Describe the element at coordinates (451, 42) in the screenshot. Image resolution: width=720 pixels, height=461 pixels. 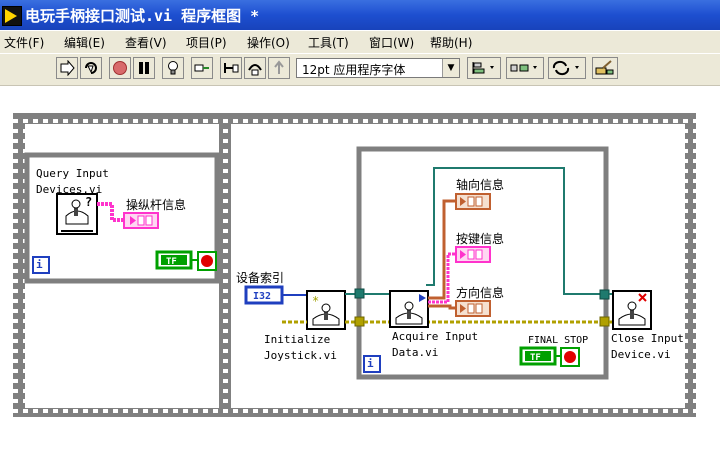
I see `menu-help: 帮助(H)` at that location.